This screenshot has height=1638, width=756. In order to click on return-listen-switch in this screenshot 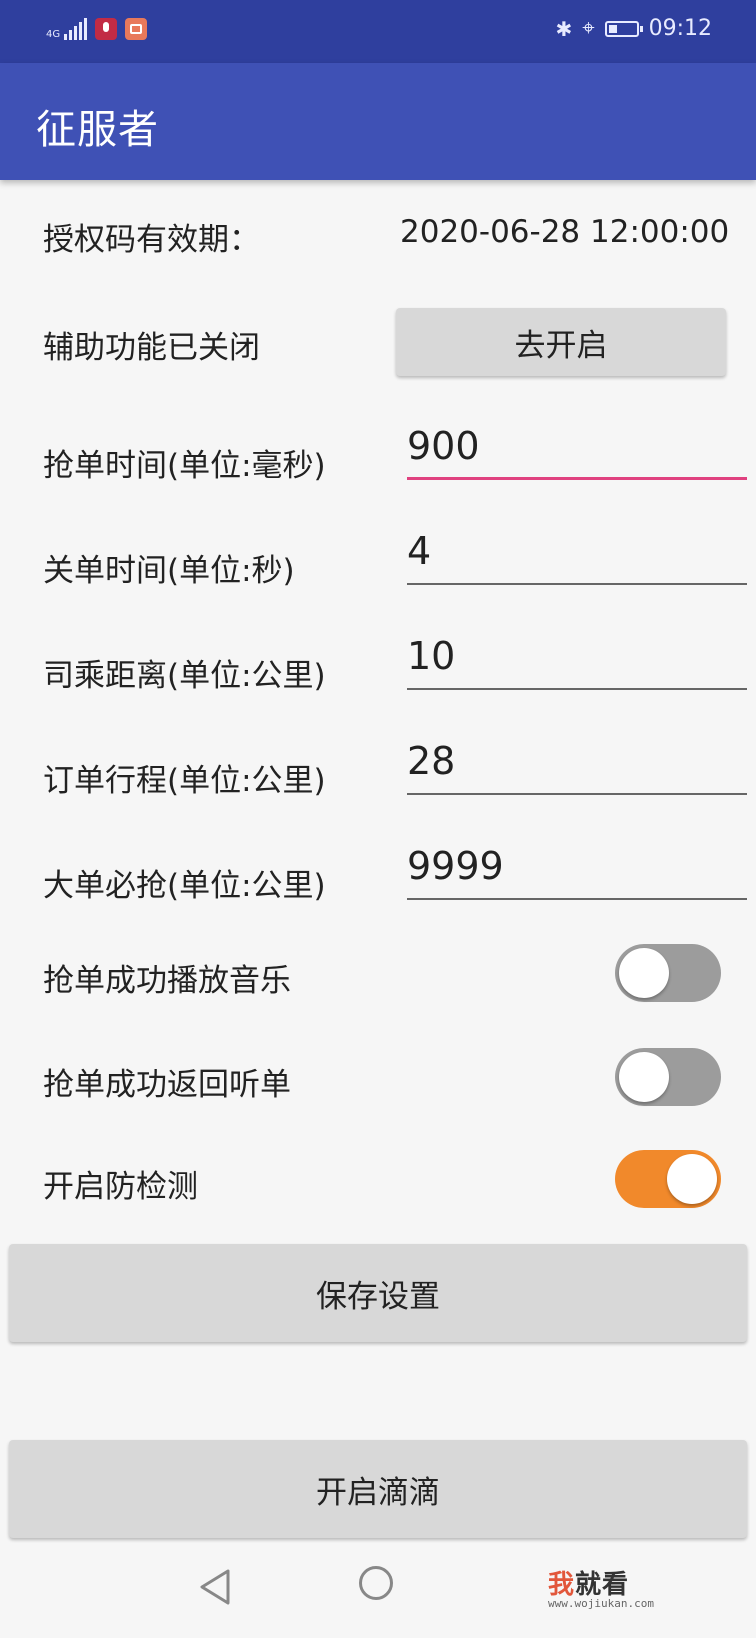, I will do `click(668, 1077)`.